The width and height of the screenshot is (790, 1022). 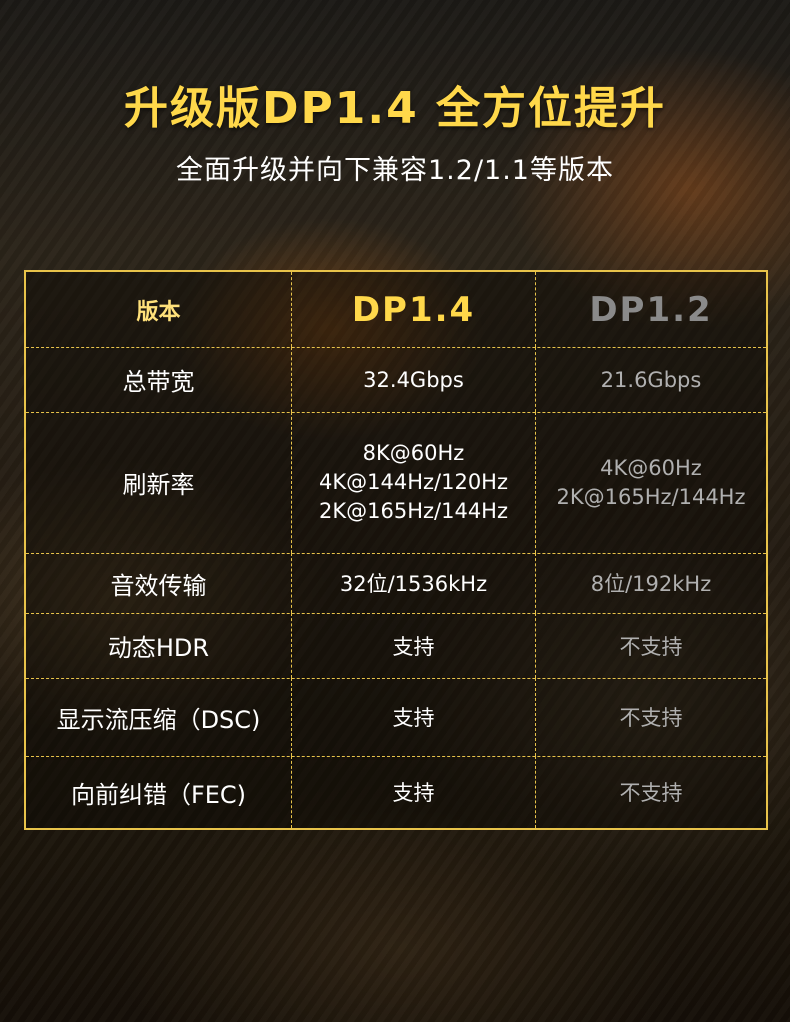 I want to click on dp14-bandwidth: 32.4Gbps, so click(x=414, y=379).